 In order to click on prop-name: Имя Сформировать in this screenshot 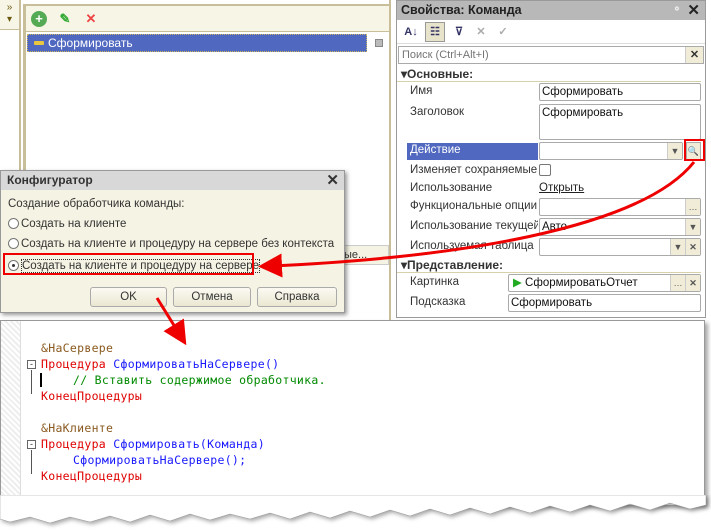, I will do `click(551, 92)`.